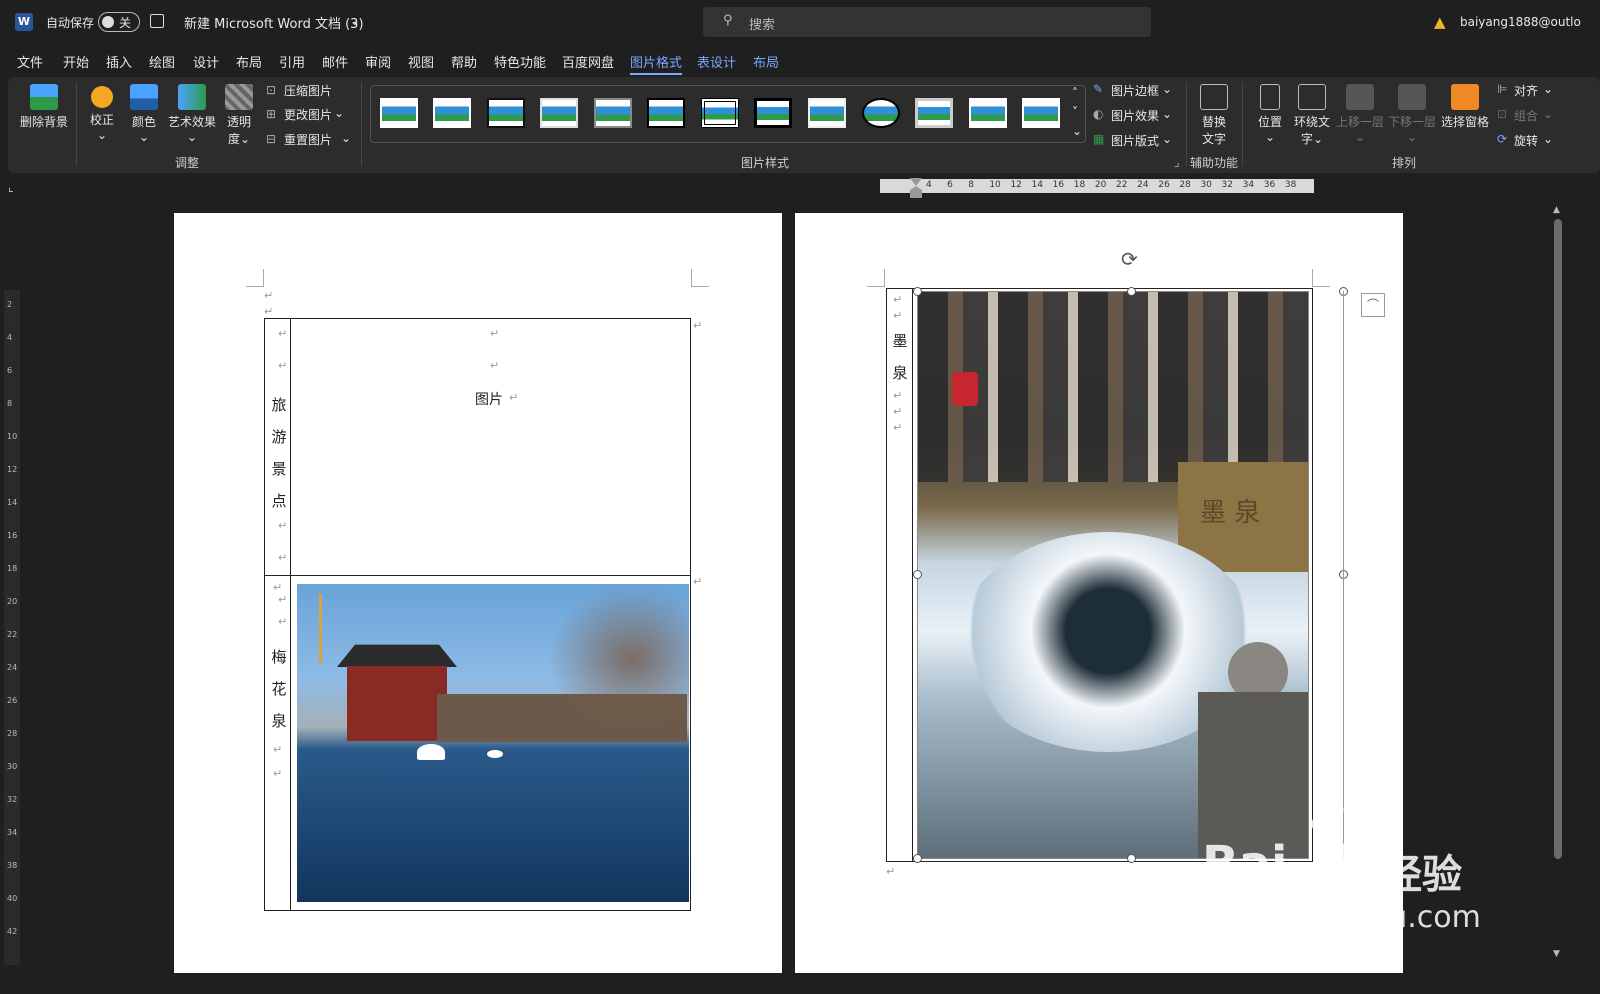  What do you see at coordinates (1526, 140) in the screenshot?
I see `rotate-button: 旋转` at bounding box center [1526, 140].